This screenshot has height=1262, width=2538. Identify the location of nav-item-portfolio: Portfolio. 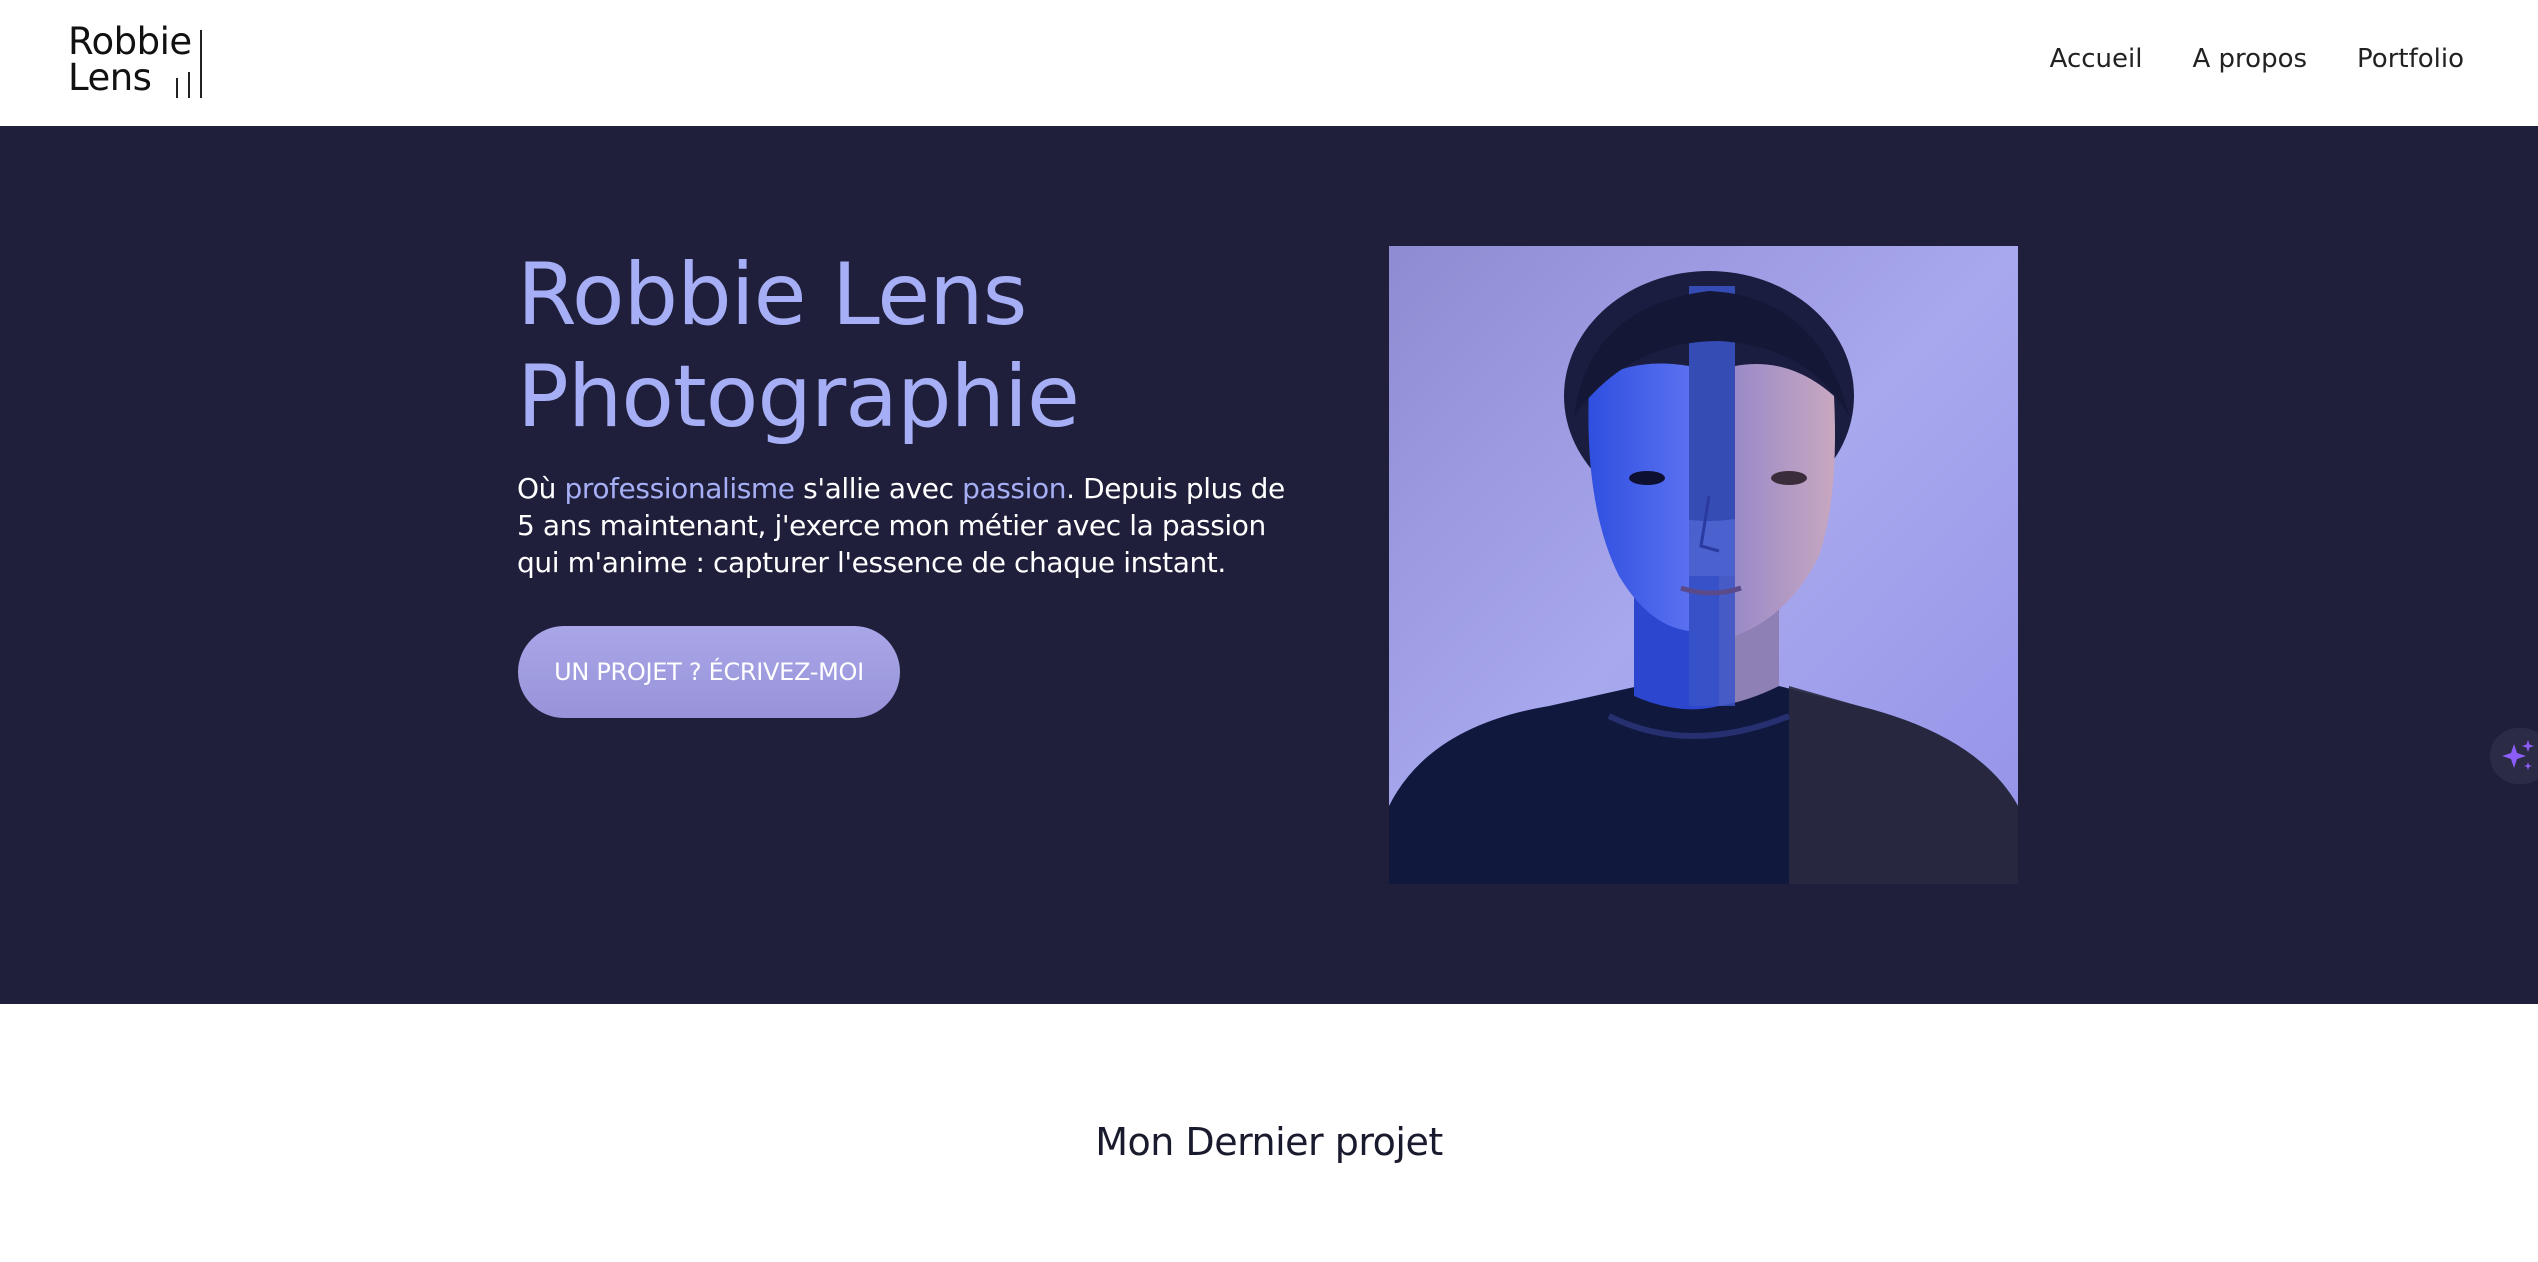
(2410, 59).